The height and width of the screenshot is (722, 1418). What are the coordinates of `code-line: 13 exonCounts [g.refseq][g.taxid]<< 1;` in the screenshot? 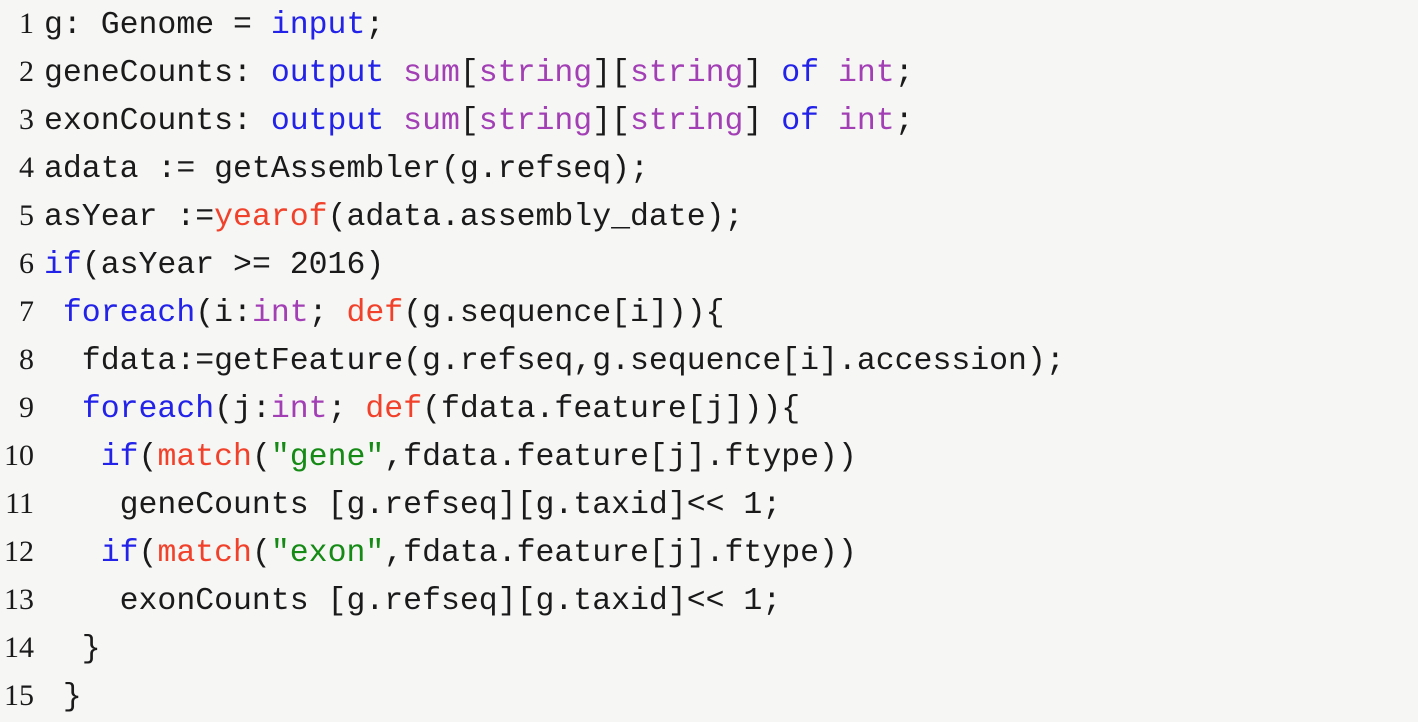 It's located at (709, 600).